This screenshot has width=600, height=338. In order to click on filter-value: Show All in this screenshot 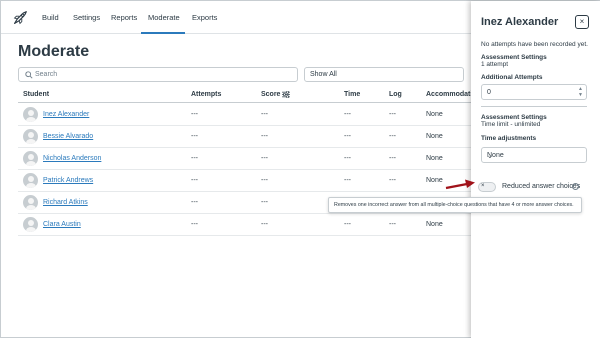, I will do `click(323, 74)`.